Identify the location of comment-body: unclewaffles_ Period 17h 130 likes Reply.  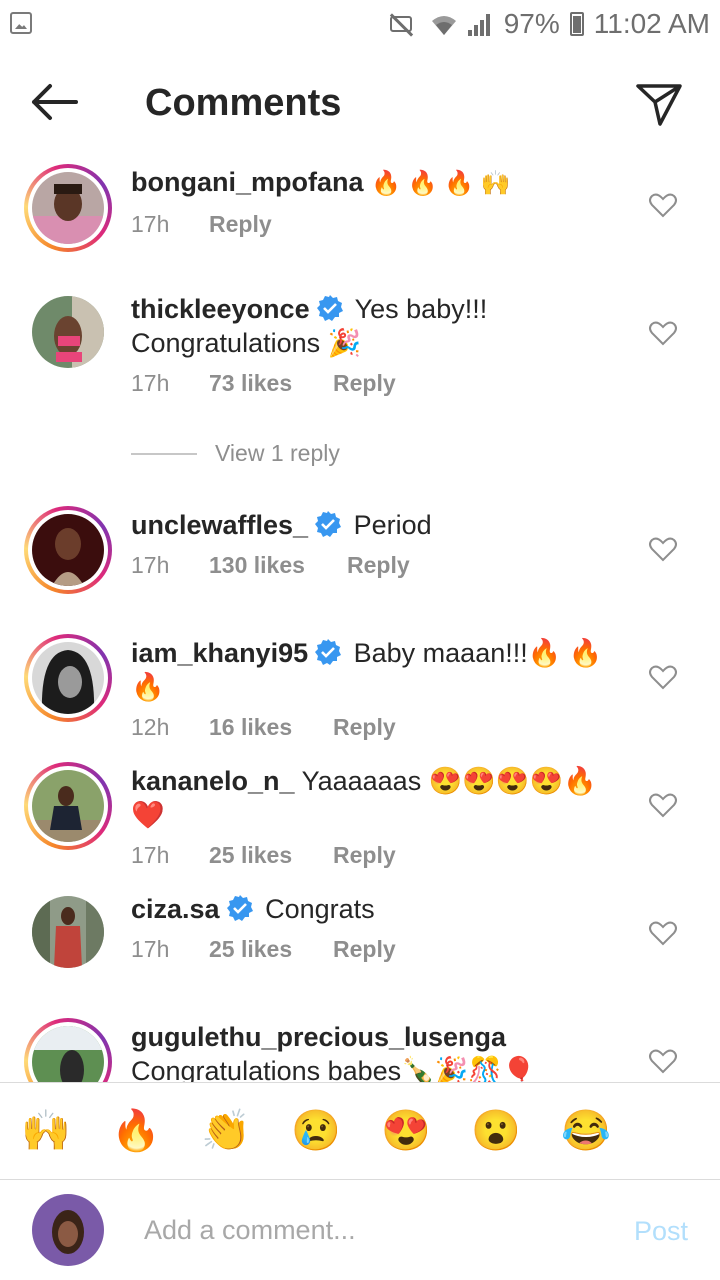
(377, 543).